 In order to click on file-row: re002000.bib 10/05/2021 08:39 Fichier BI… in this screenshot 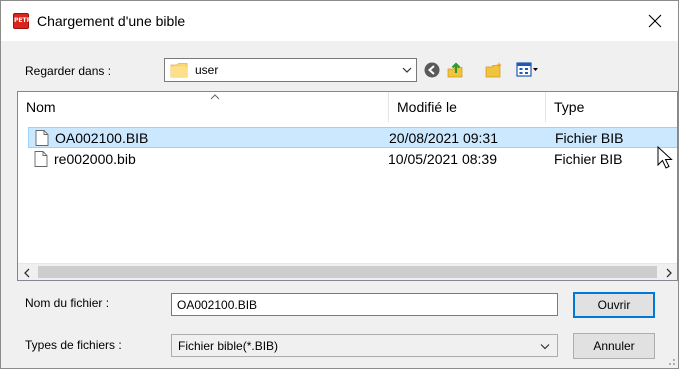, I will do `click(352, 159)`.